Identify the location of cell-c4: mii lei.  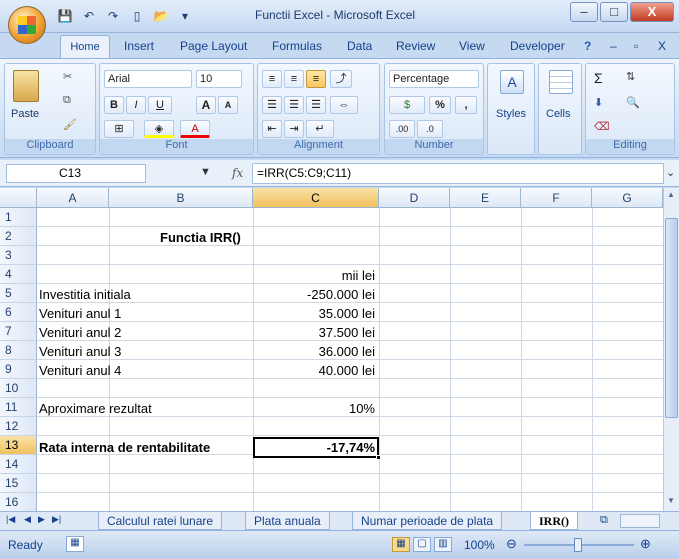
(314, 275).